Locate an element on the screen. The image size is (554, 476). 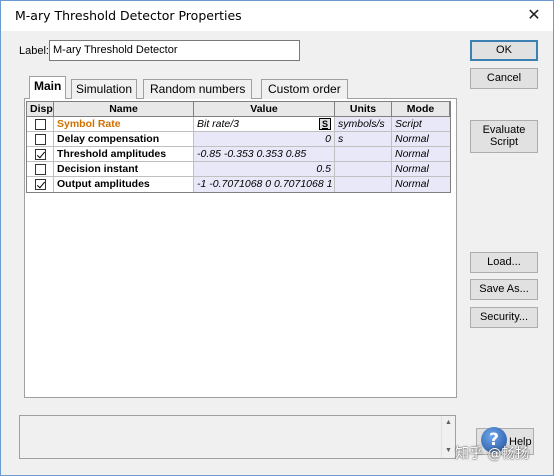
scroll-down-icon: ▼ is located at coordinates (448, 450).